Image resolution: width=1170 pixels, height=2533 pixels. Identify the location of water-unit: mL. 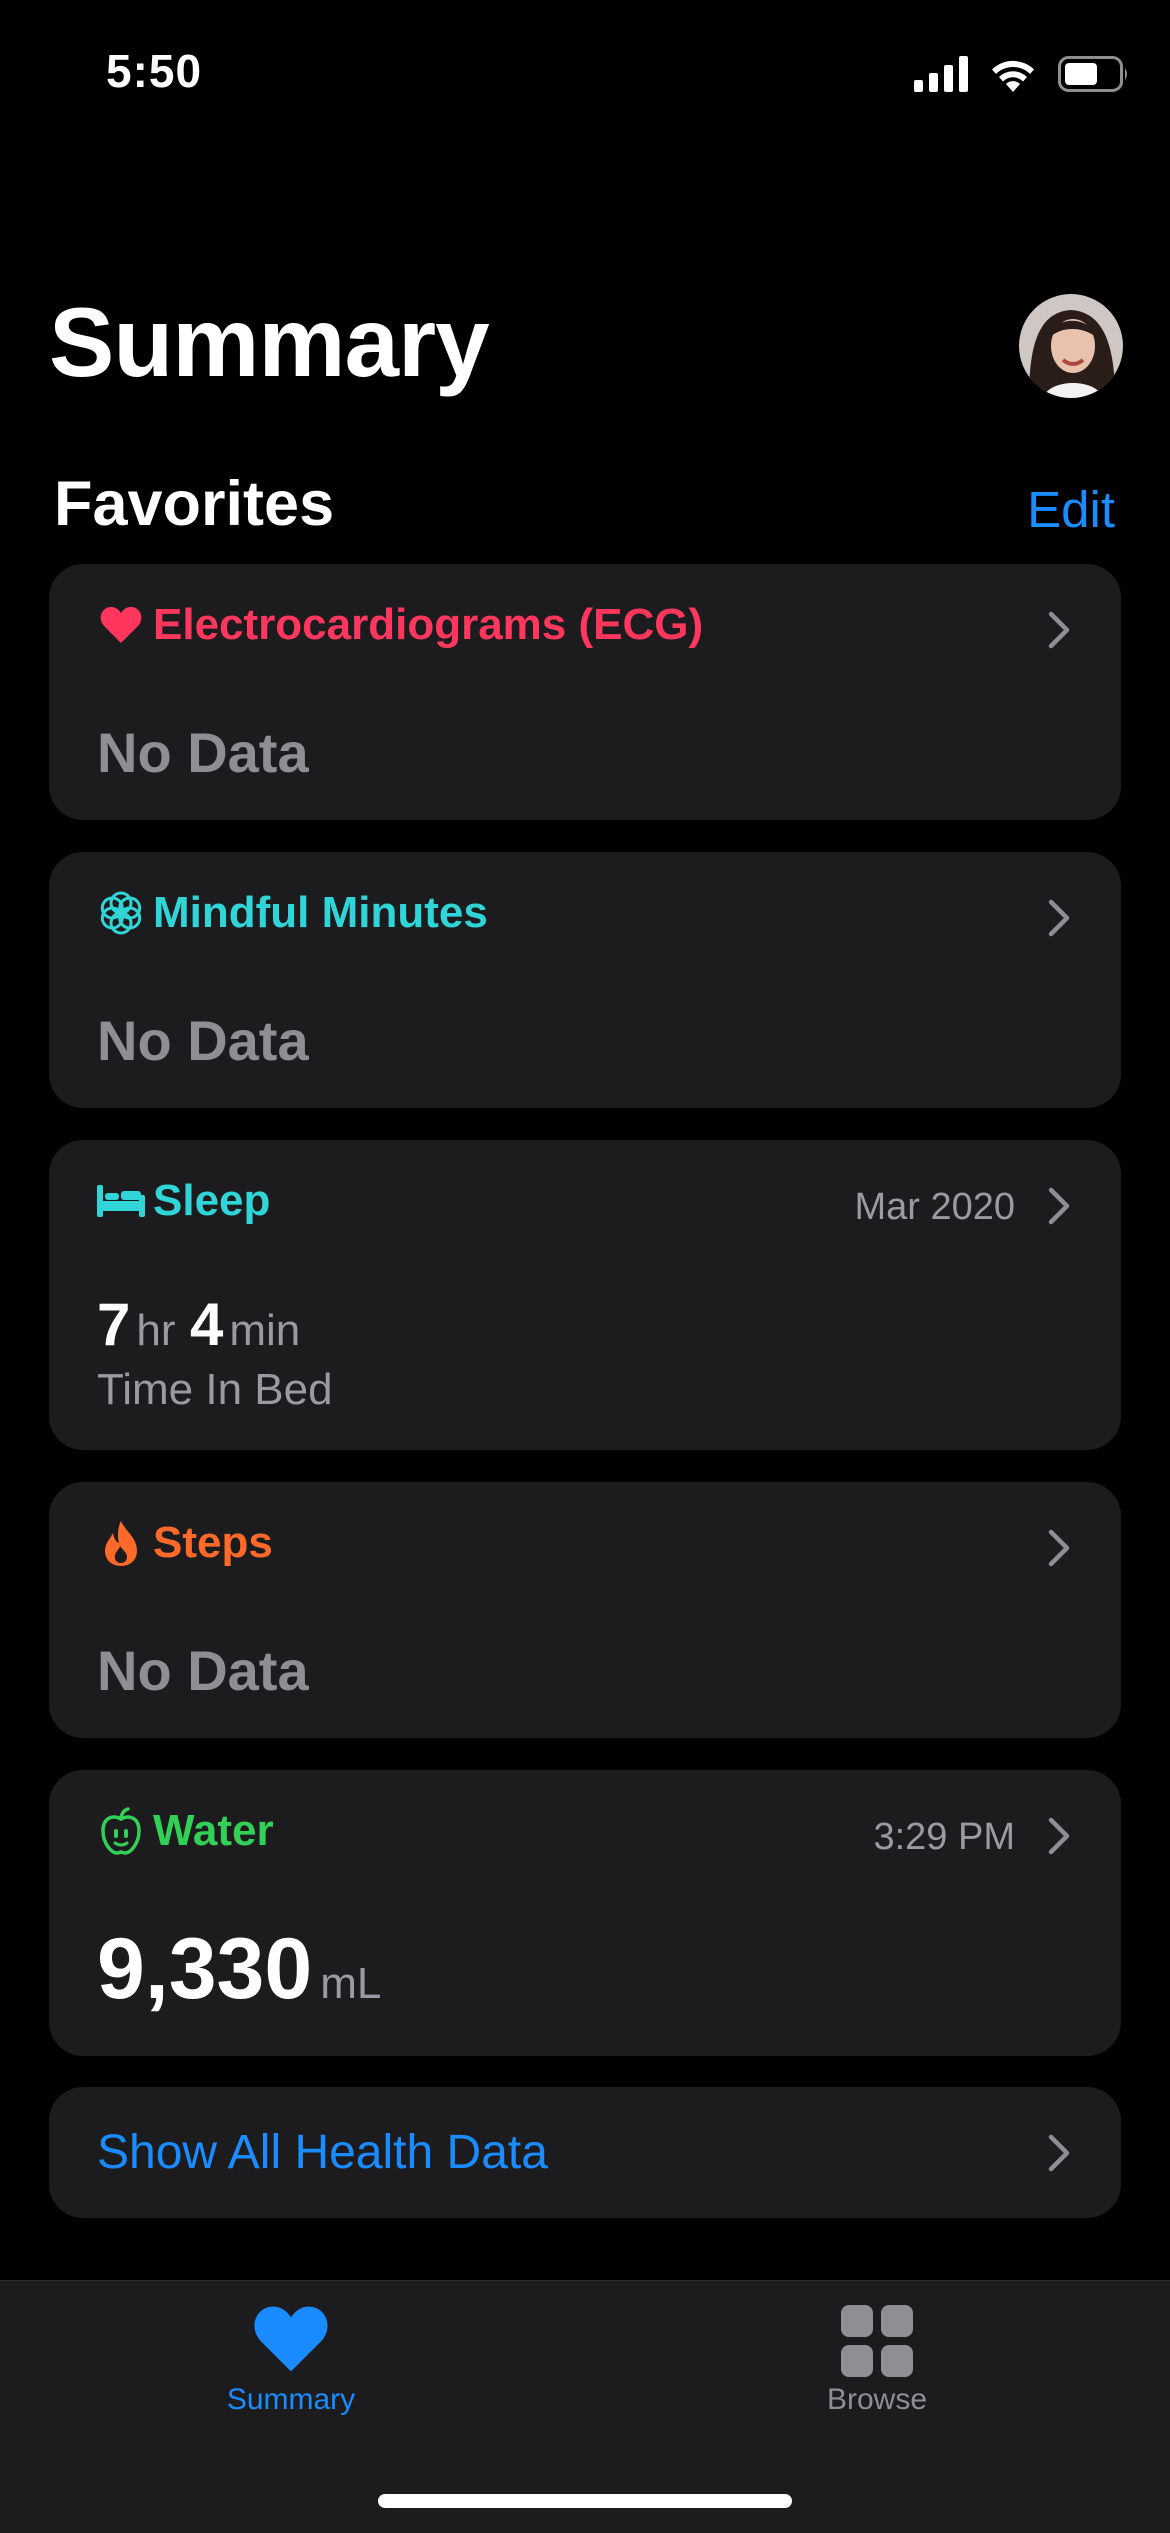
(351, 1983).